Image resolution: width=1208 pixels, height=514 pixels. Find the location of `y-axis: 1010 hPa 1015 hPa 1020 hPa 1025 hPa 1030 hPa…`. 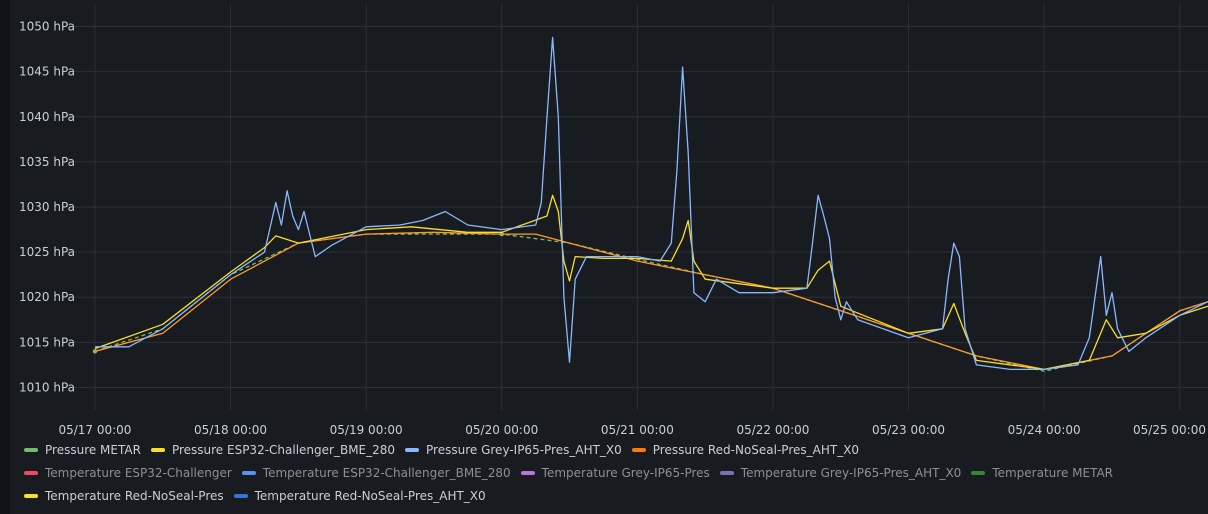

y-axis: 1010 hPa 1015 hPa 1020 hPa 1025 hPa 1030 hPa… is located at coordinates (47, 207).